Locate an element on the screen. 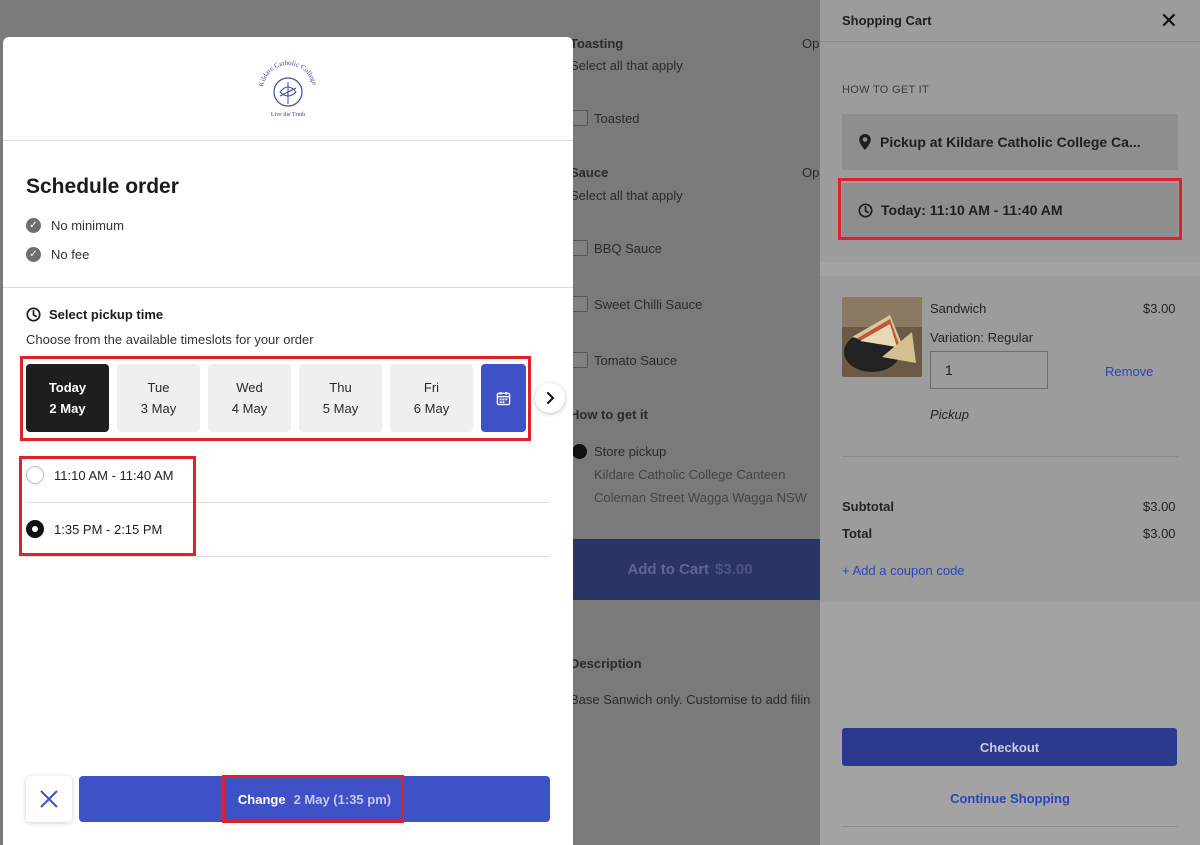  toasting-title: Toasting is located at coordinates (597, 43).